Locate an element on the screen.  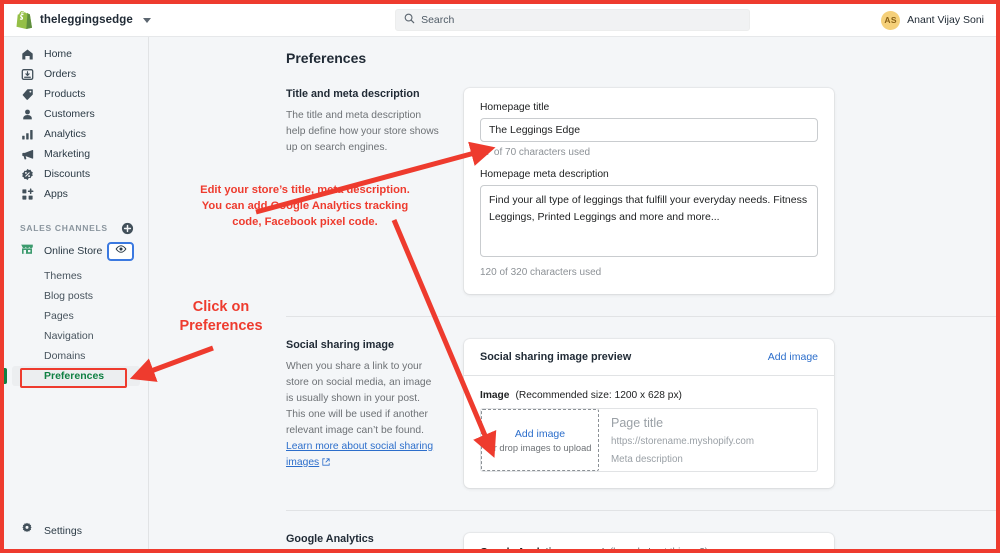
image-dropzone: Add image or drop images to upload is located at coordinates (540, 440).